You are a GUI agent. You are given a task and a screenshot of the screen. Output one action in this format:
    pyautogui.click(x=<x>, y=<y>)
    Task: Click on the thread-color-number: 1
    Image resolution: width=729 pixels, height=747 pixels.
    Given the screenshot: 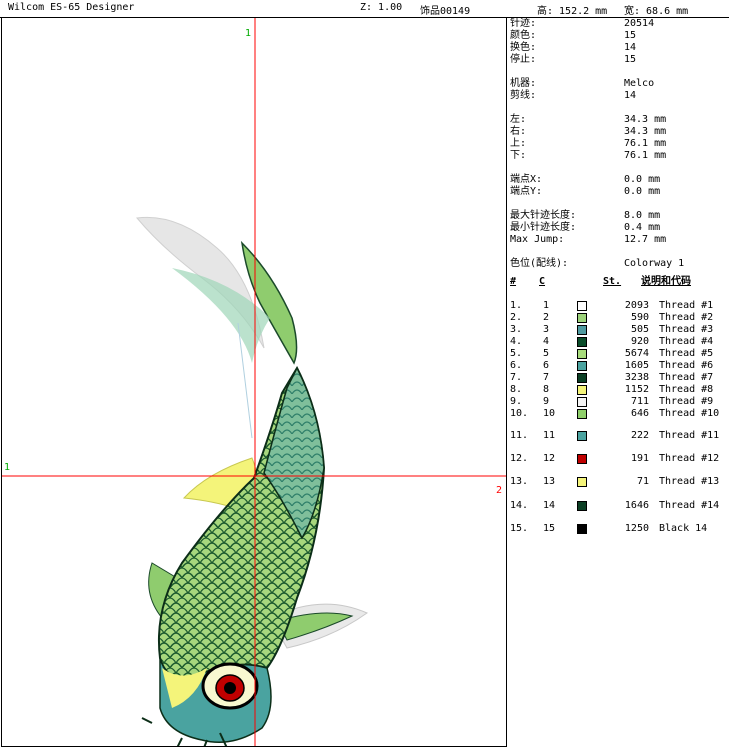 What is the action you would take?
    pyautogui.click(x=546, y=305)
    